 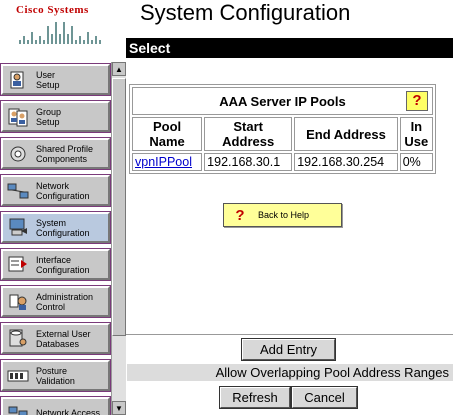 I want to click on col-end-address: End Address, so click(x=346, y=134).